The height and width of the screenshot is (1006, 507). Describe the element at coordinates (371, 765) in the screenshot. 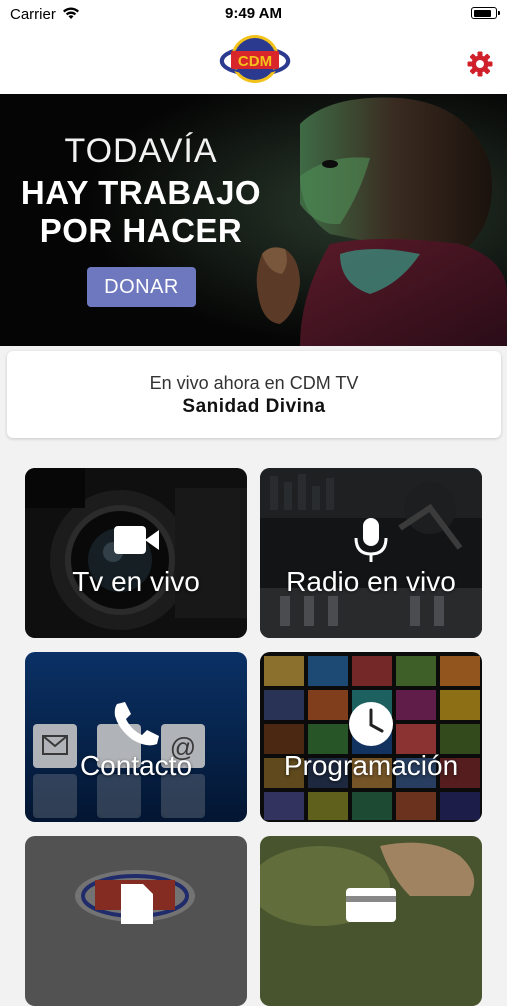

I see `tile-programming-label: Programación` at that location.